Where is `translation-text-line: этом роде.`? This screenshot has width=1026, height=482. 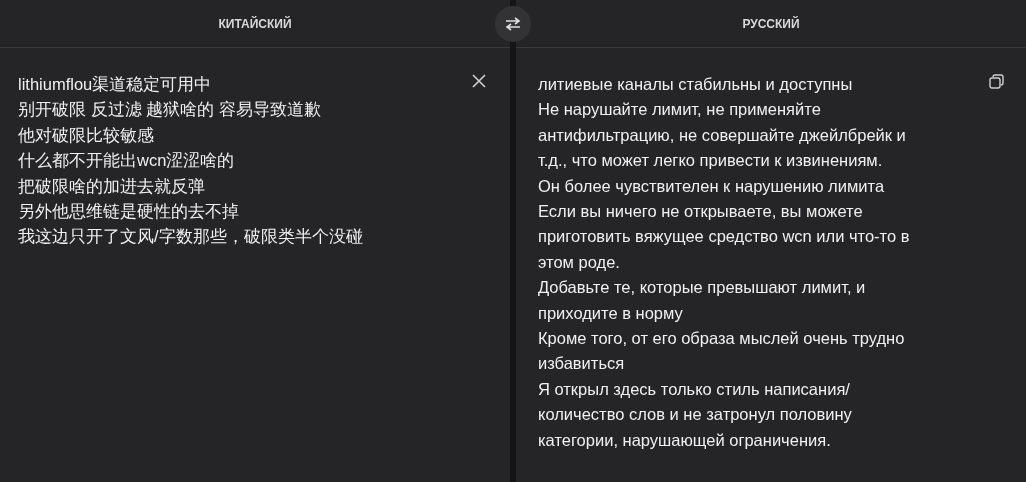
translation-text-line: этом роде. is located at coordinates (579, 262).